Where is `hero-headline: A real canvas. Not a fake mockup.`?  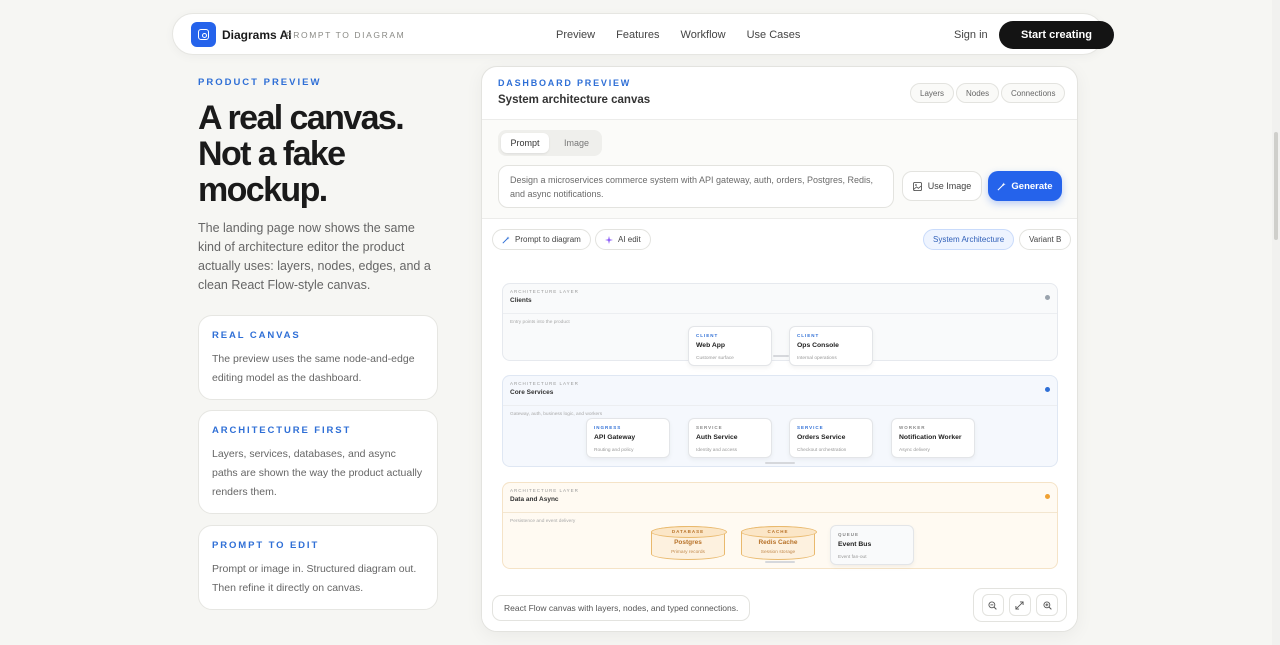
hero-headline: A real canvas. Not a fake mockup. is located at coordinates (301, 154).